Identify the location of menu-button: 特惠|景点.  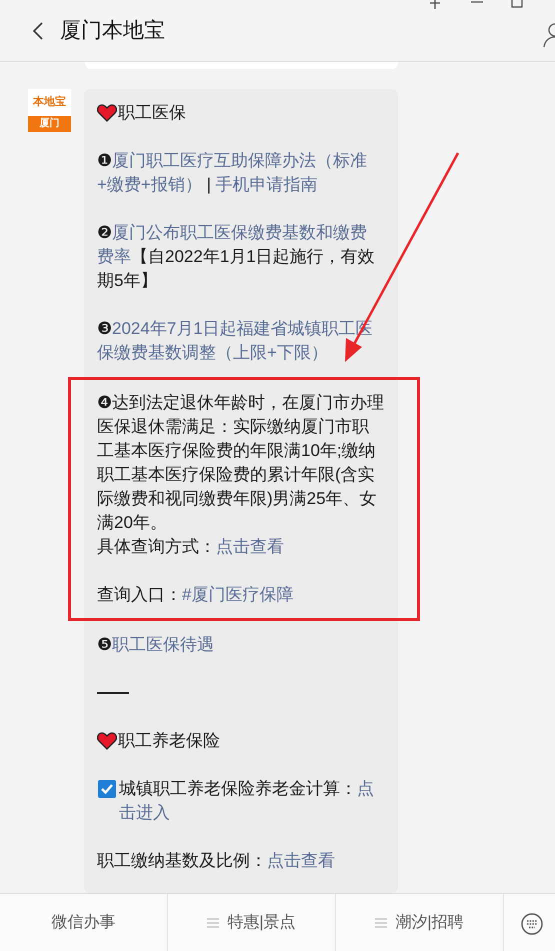
(252, 922).